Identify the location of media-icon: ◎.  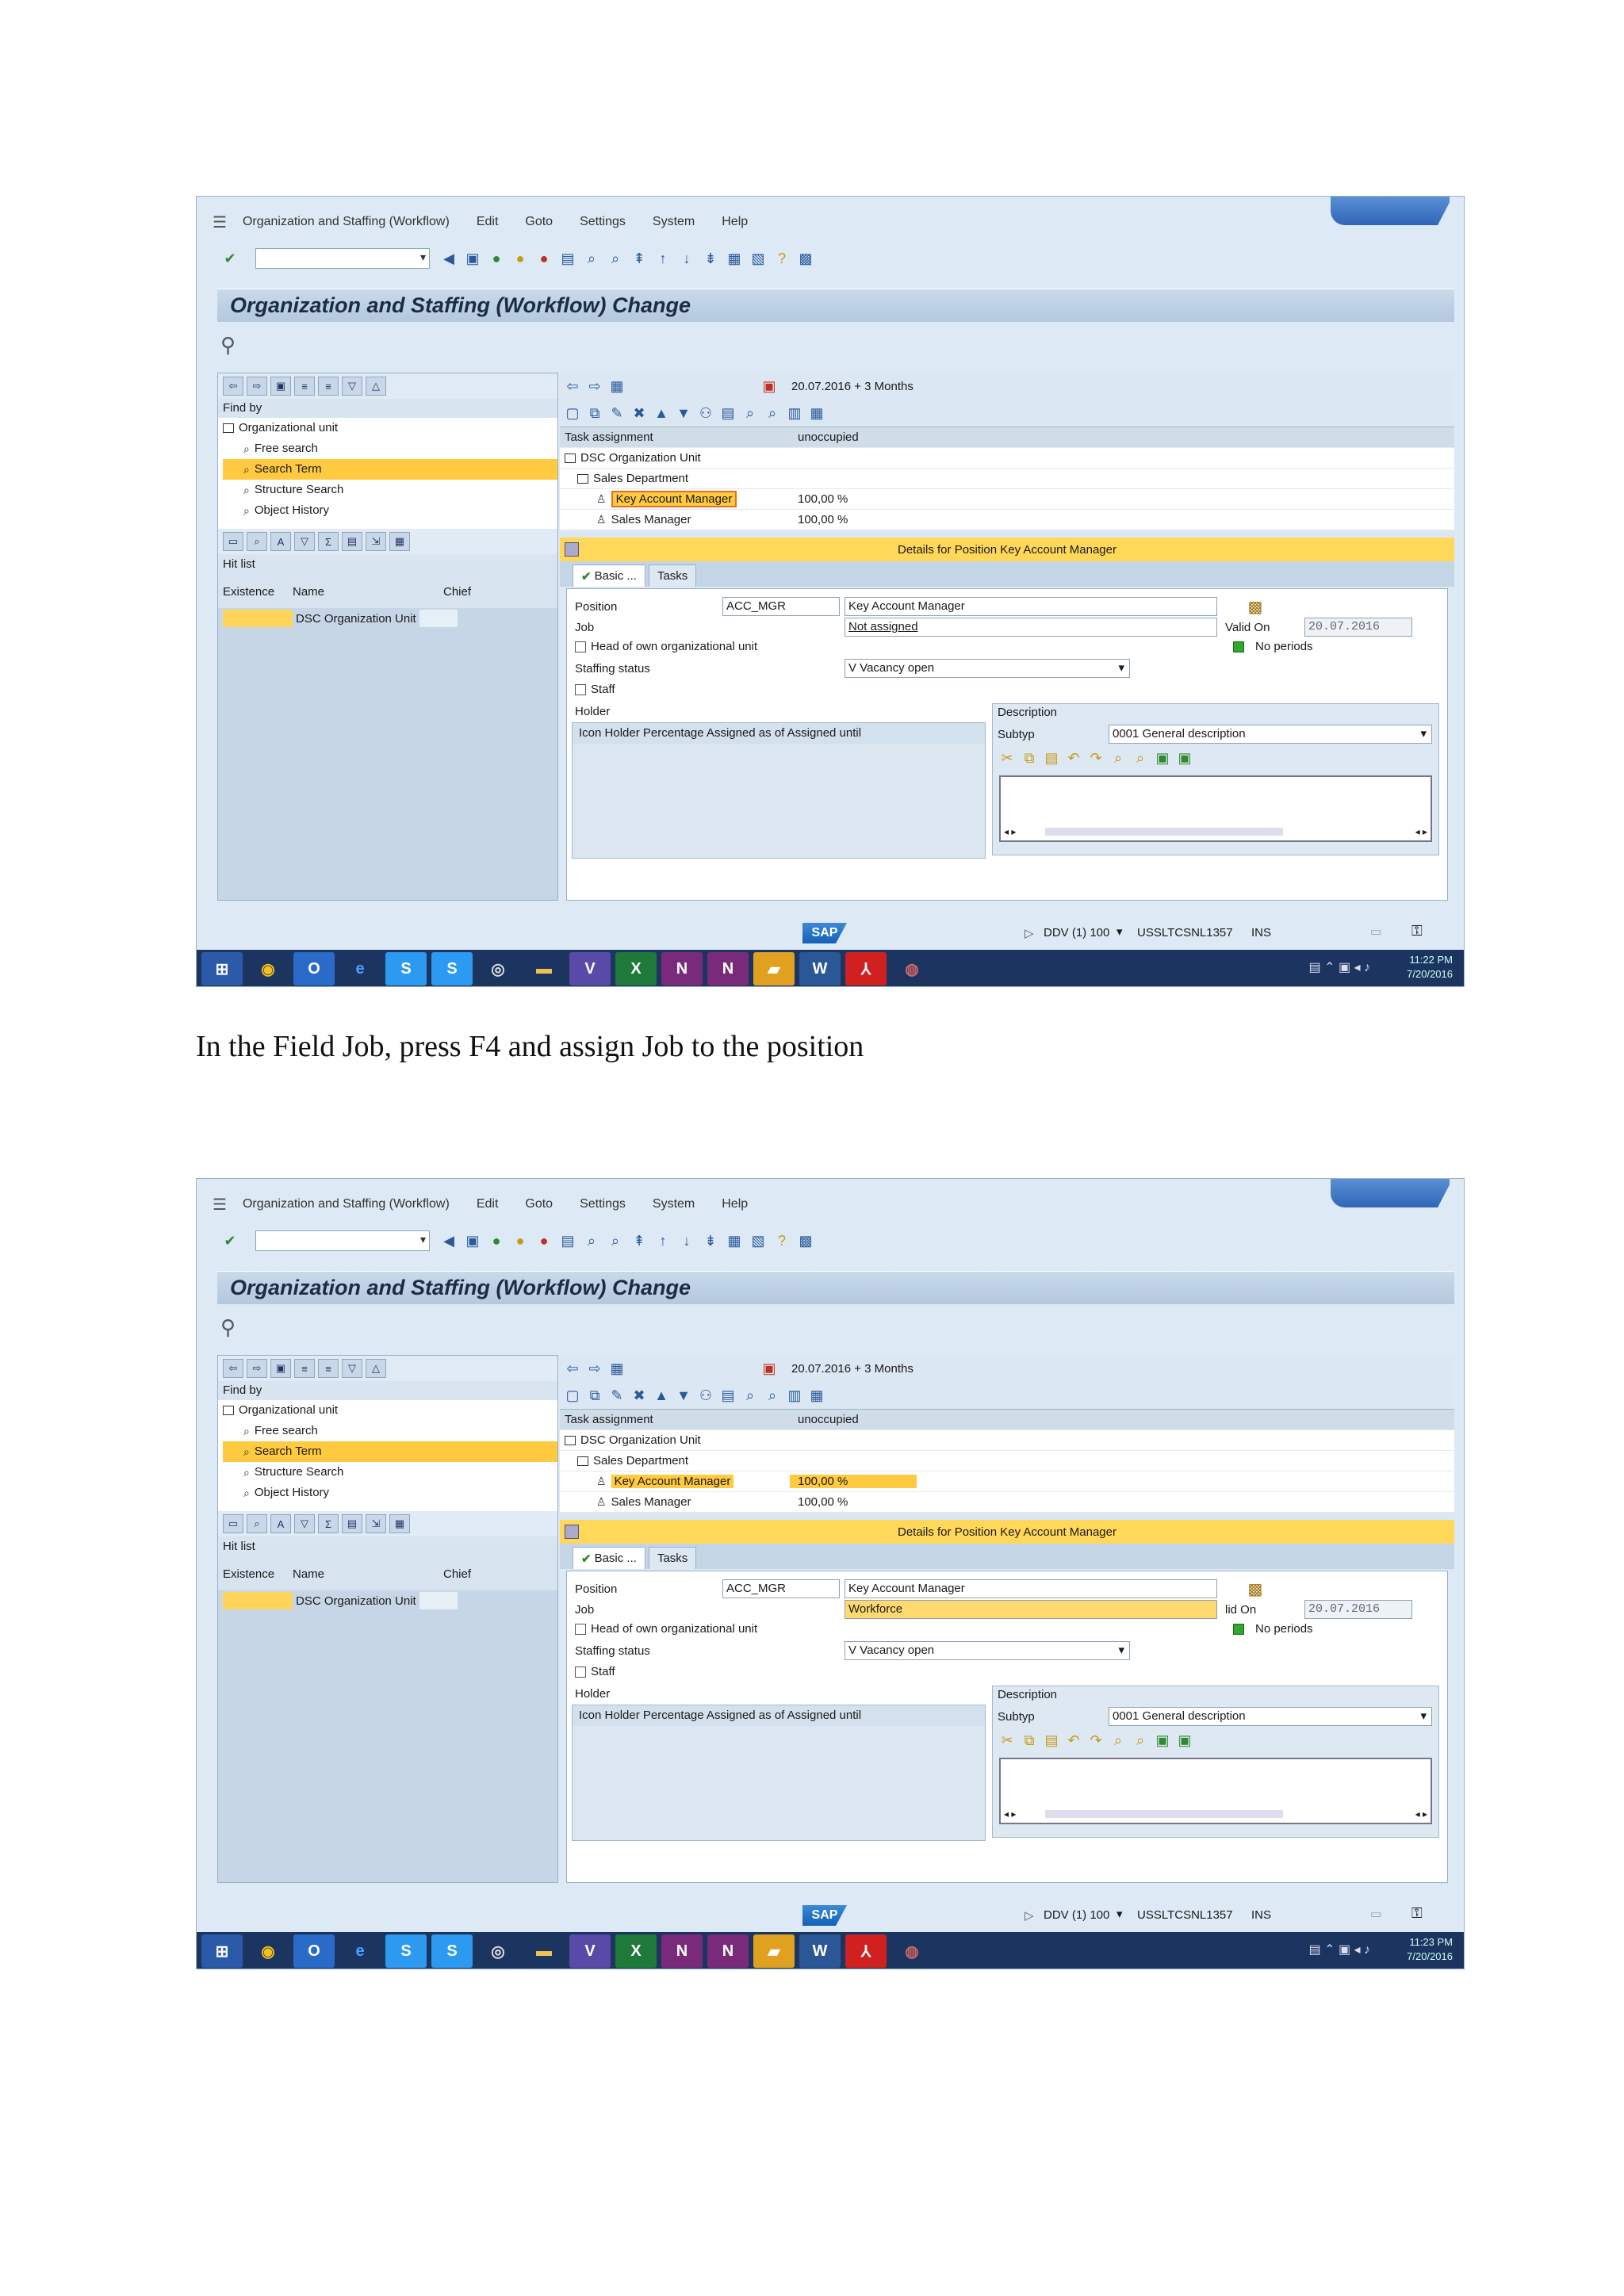
(498, 1951).